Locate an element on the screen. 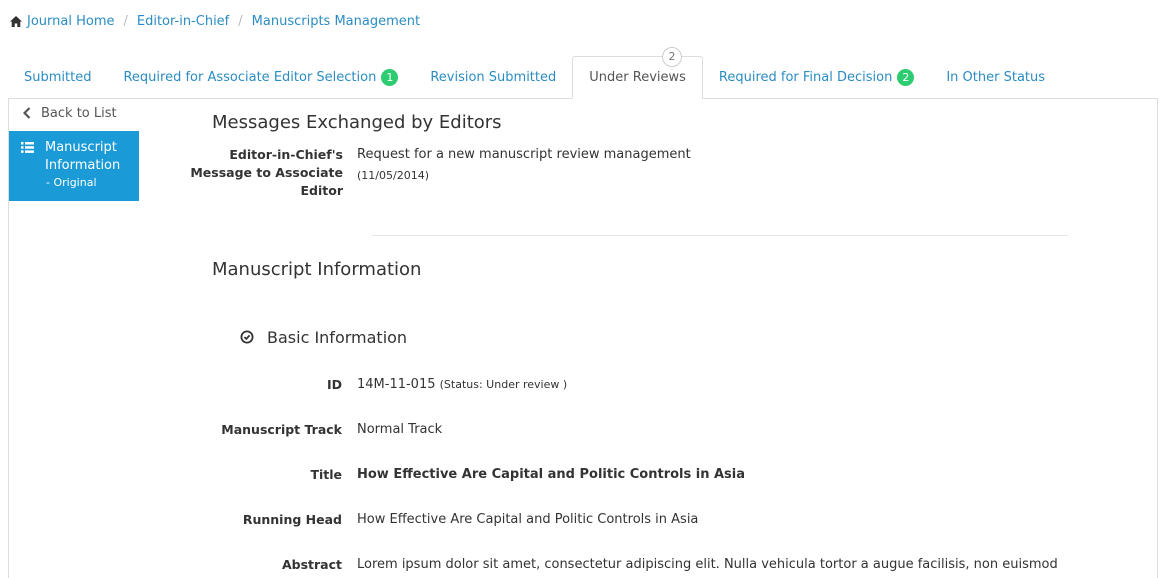 Image resolution: width=1166 pixels, height=578 pixels. section-divider is located at coordinates (720, 235).